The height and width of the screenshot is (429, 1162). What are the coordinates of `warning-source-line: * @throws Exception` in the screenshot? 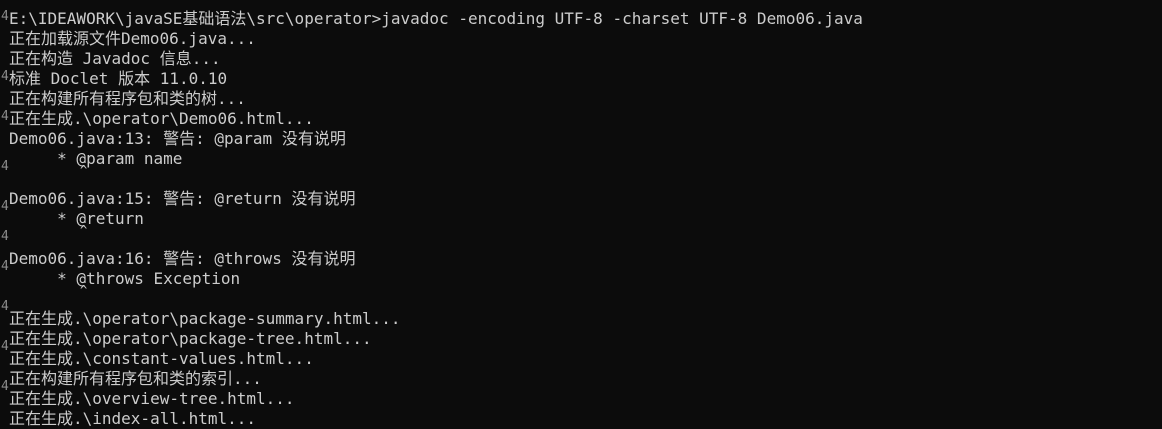 It's located at (125, 278).